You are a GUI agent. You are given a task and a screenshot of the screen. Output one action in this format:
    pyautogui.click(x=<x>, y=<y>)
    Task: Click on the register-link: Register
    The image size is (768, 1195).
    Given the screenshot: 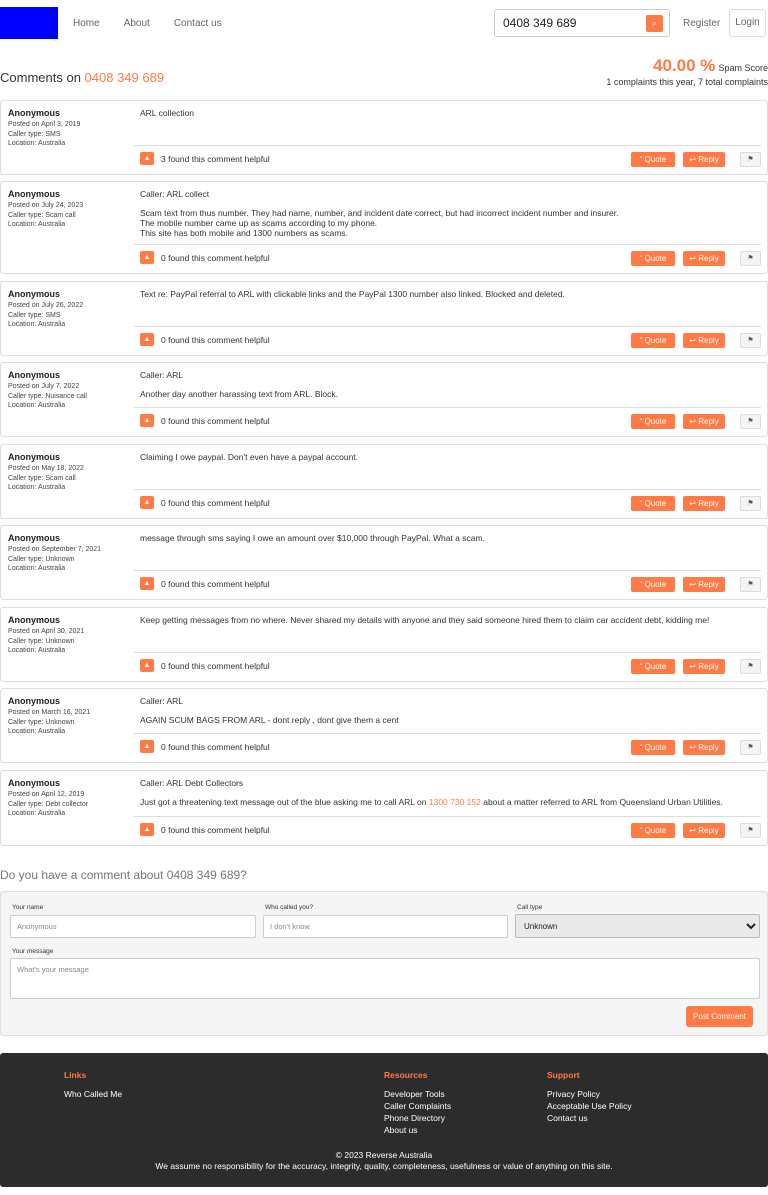 What is the action you would take?
    pyautogui.click(x=701, y=23)
    